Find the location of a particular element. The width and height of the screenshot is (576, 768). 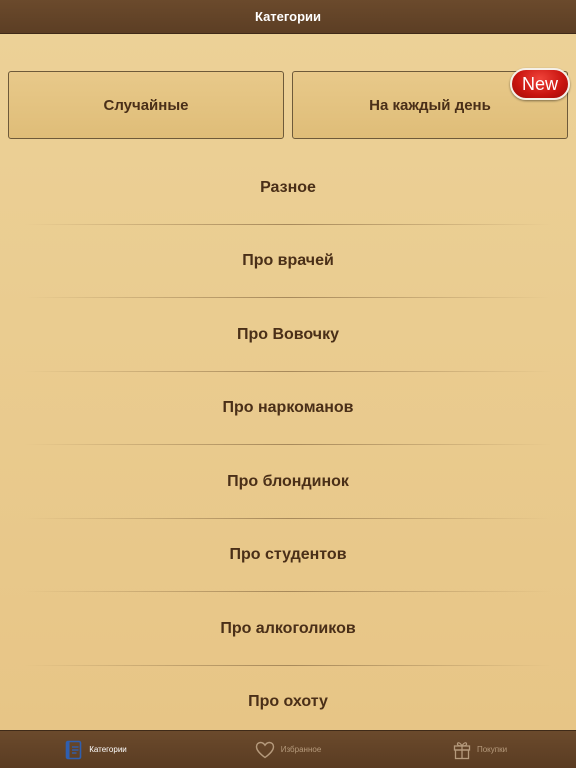

categories-icon is located at coordinates (74, 750).